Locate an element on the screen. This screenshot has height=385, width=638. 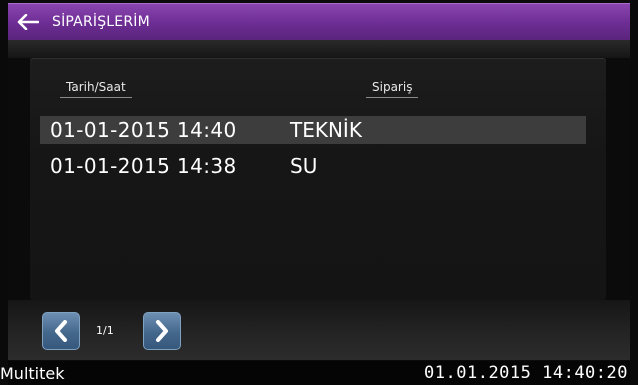
page-indicator: 1/1 is located at coordinates (105, 330).